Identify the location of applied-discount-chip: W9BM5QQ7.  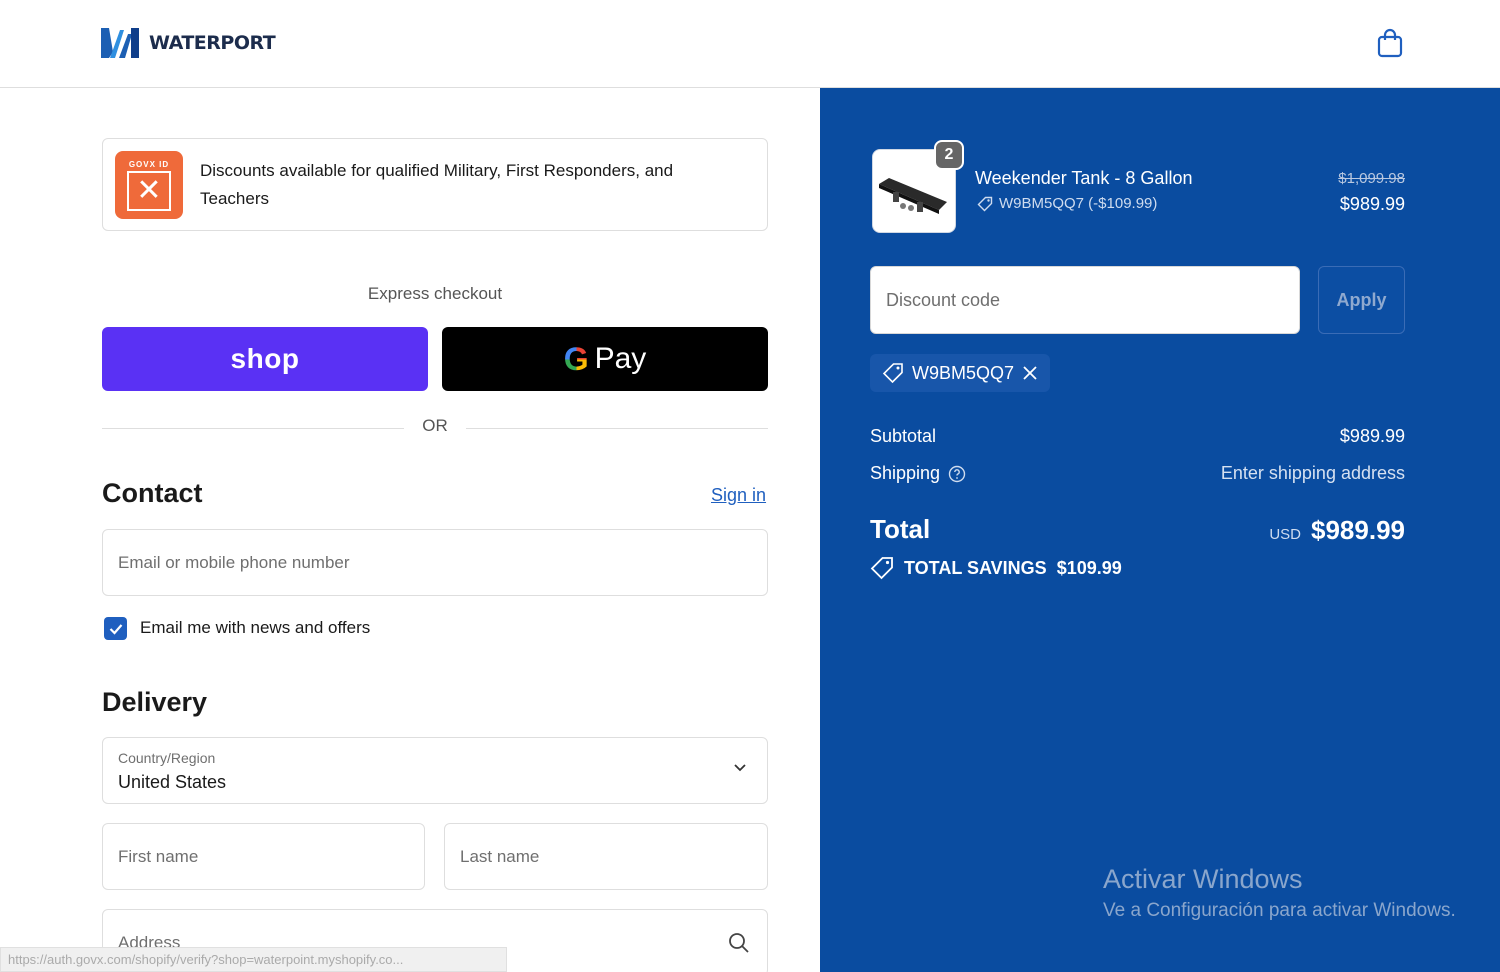
(960, 373).